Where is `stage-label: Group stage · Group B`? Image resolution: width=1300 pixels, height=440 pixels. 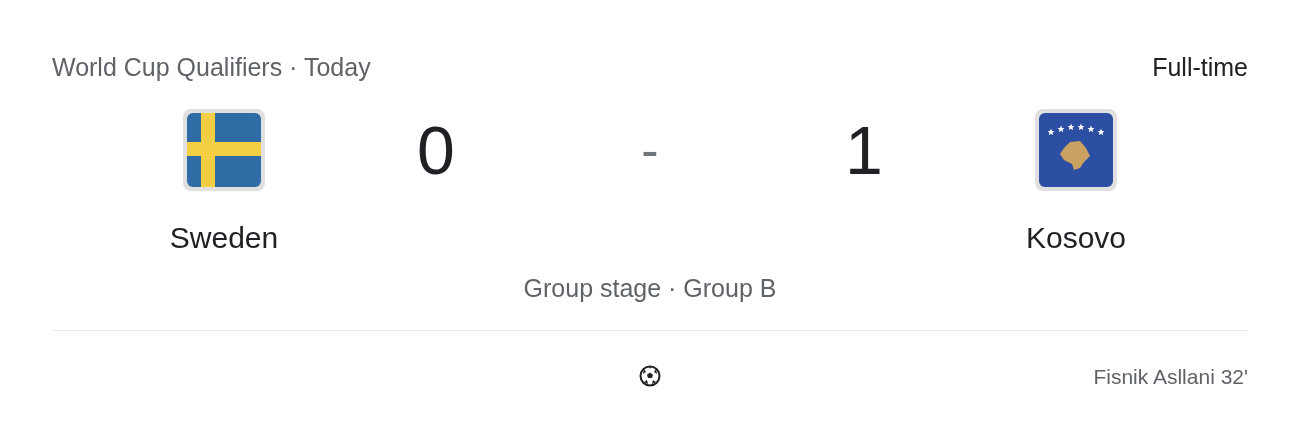 stage-label: Group stage · Group B is located at coordinates (650, 288).